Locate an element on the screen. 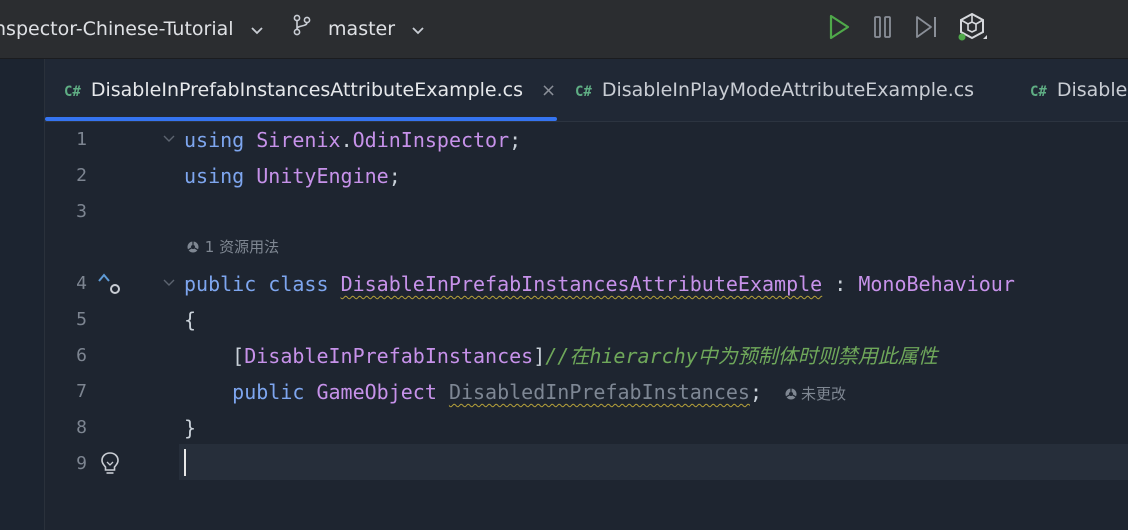 Image resolution: width=1128 pixels, height=530 pixels. tab-disable-truncated: C# Disable is located at coordinates (1078, 90).